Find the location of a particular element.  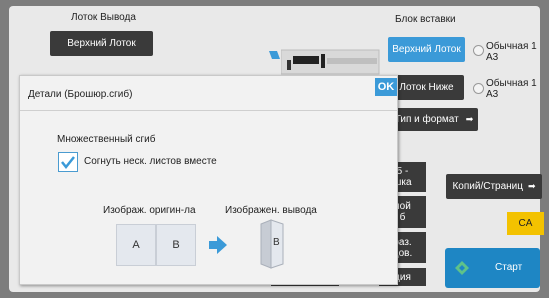

fold-multiple-label: Согнуть неск. листов вместе is located at coordinates (150, 161).